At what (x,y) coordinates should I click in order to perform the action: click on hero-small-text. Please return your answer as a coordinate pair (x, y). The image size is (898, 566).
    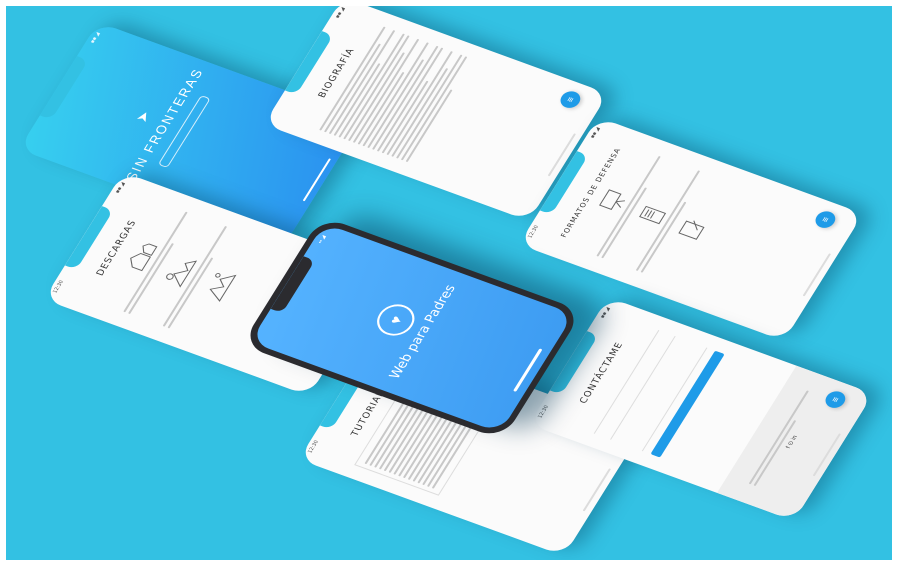
    Looking at the image, I should click on (154, 120).